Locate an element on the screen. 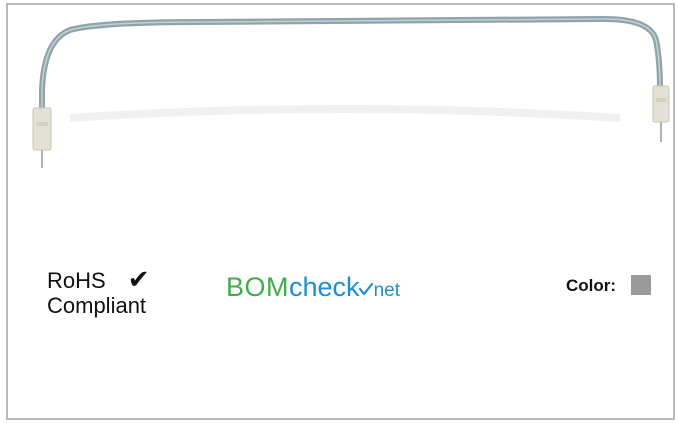  rohs-label: RoHS is located at coordinates (76, 280).